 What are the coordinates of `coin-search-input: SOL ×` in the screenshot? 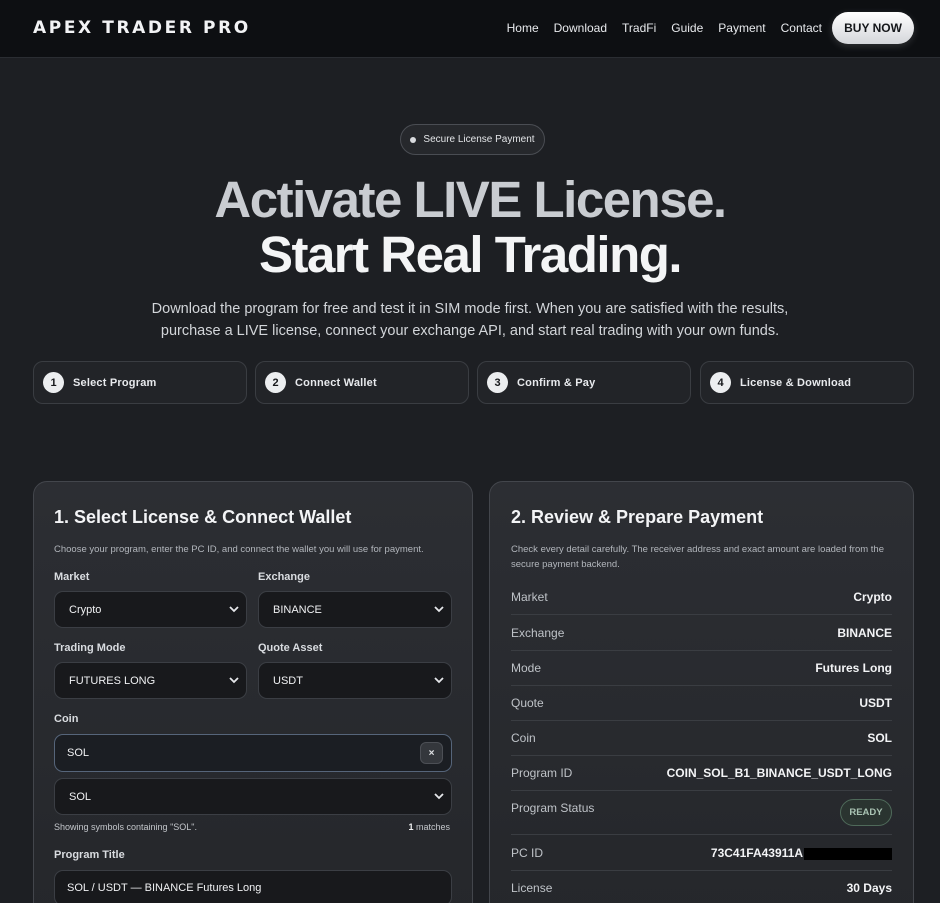 It's located at (253, 753).